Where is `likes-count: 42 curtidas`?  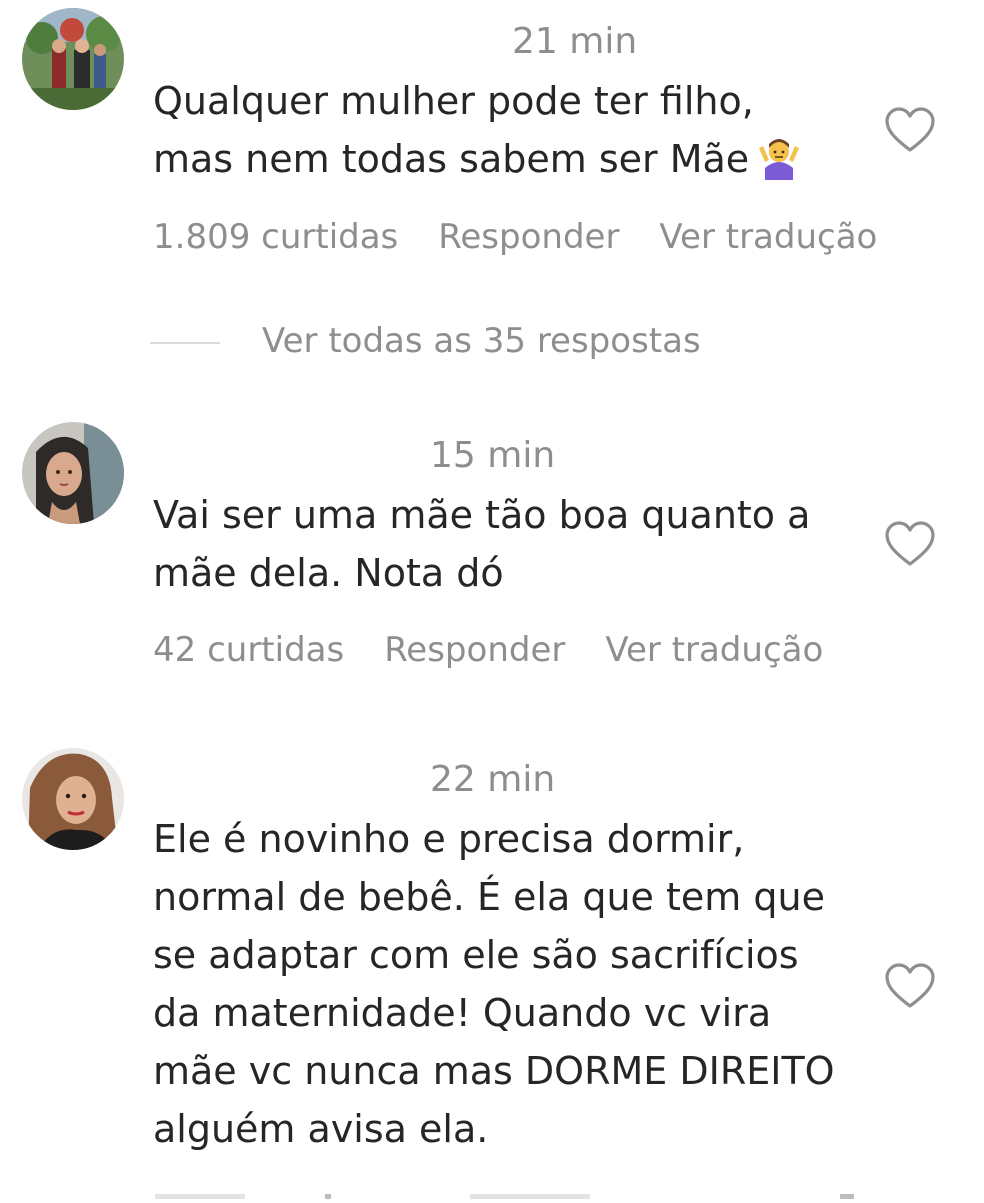
likes-count: 42 curtidas is located at coordinates (248, 650).